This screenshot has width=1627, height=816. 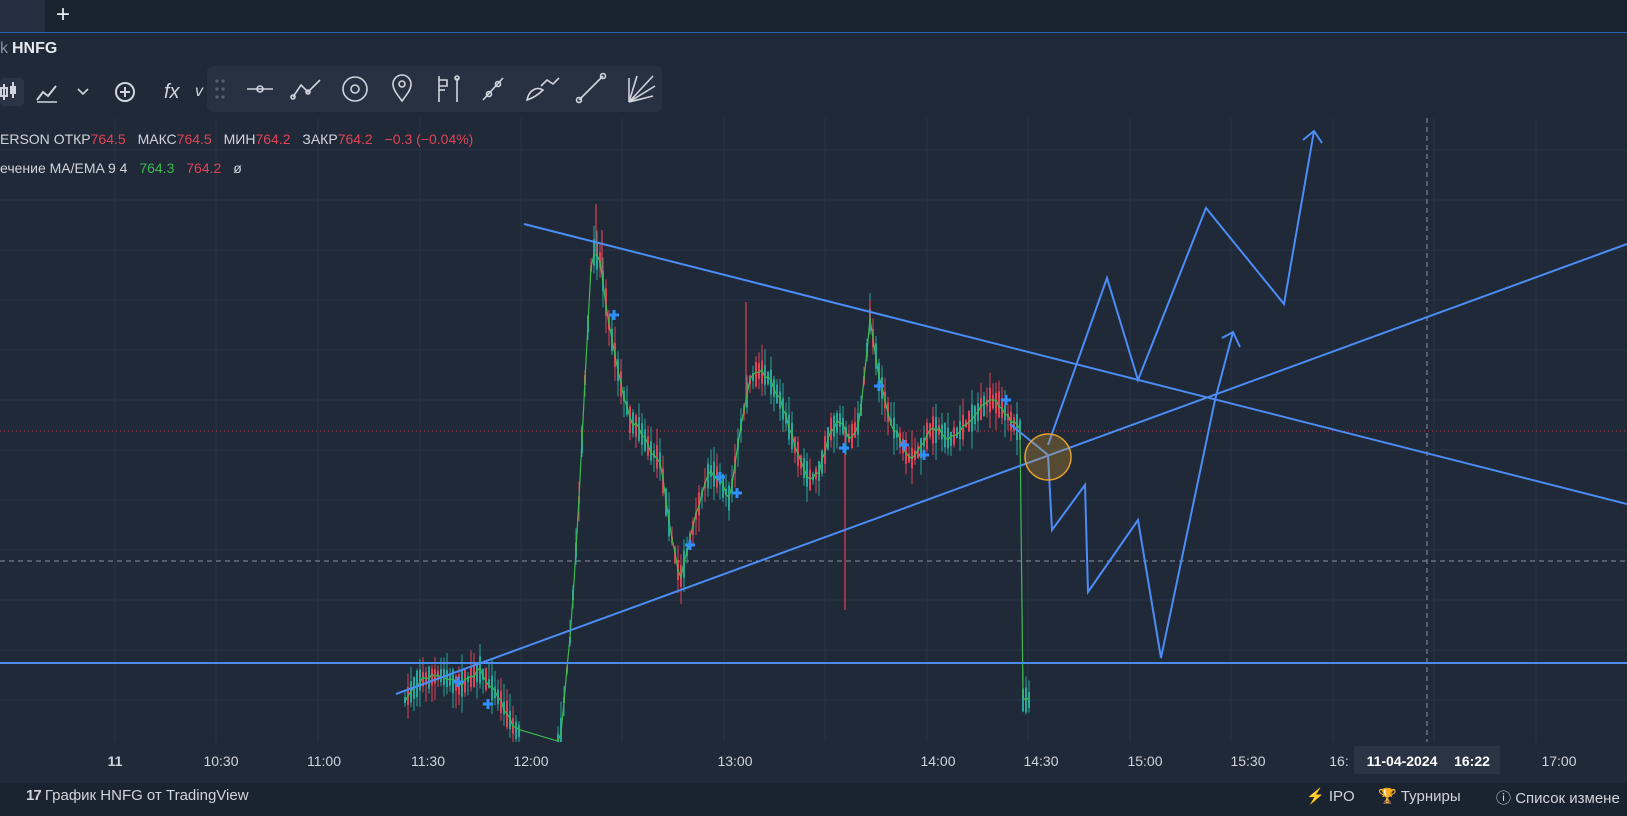 I want to click on x-tick-label: 11:30, so click(x=428, y=761).